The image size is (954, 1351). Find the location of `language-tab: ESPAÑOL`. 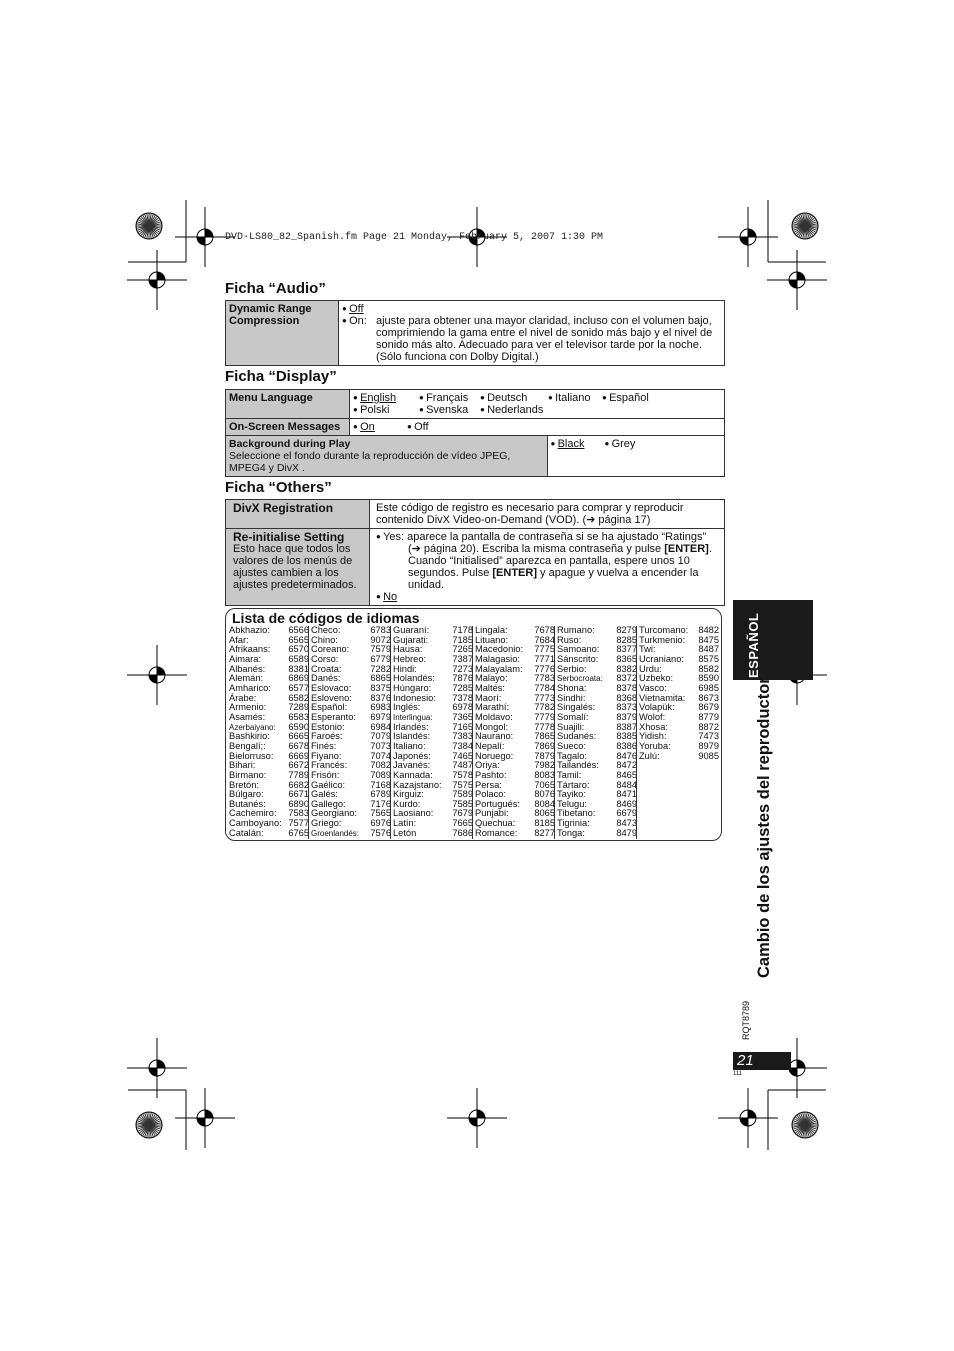

language-tab: ESPAÑOL is located at coordinates (773, 640).